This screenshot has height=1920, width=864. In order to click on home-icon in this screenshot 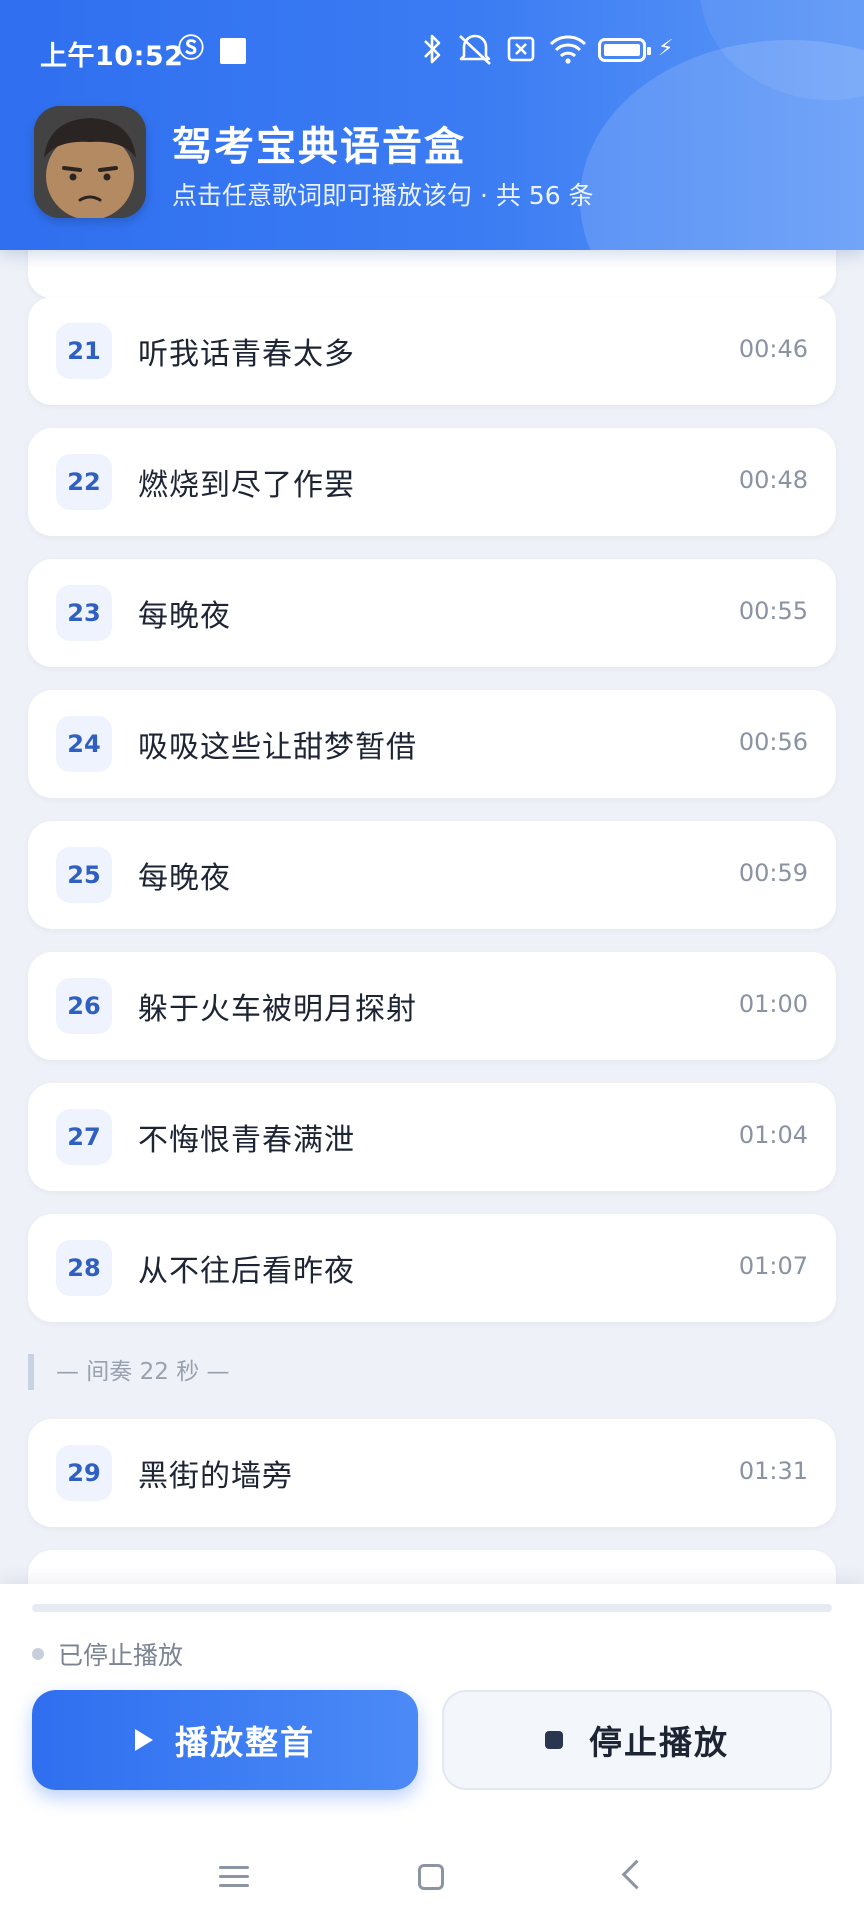, I will do `click(431, 1877)`.